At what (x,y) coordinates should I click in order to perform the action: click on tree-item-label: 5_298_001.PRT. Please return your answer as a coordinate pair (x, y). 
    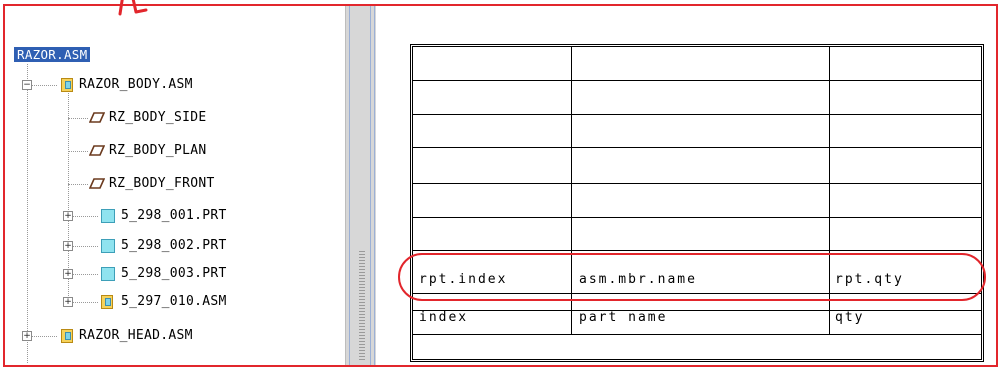
    Looking at the image, I should click on (174, 215).